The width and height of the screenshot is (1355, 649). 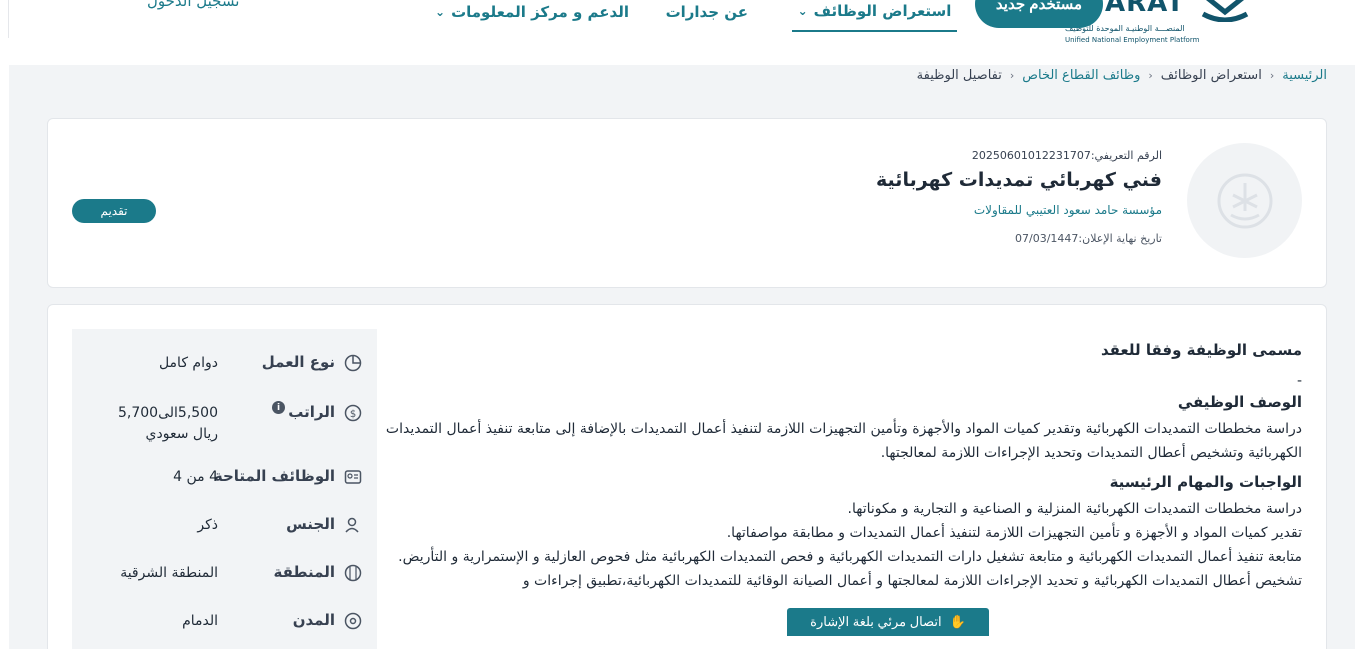 What do you see at coordinates (278, 407) in the screenshot?
I see `info-icon: i` at bounding box center [278, 407].